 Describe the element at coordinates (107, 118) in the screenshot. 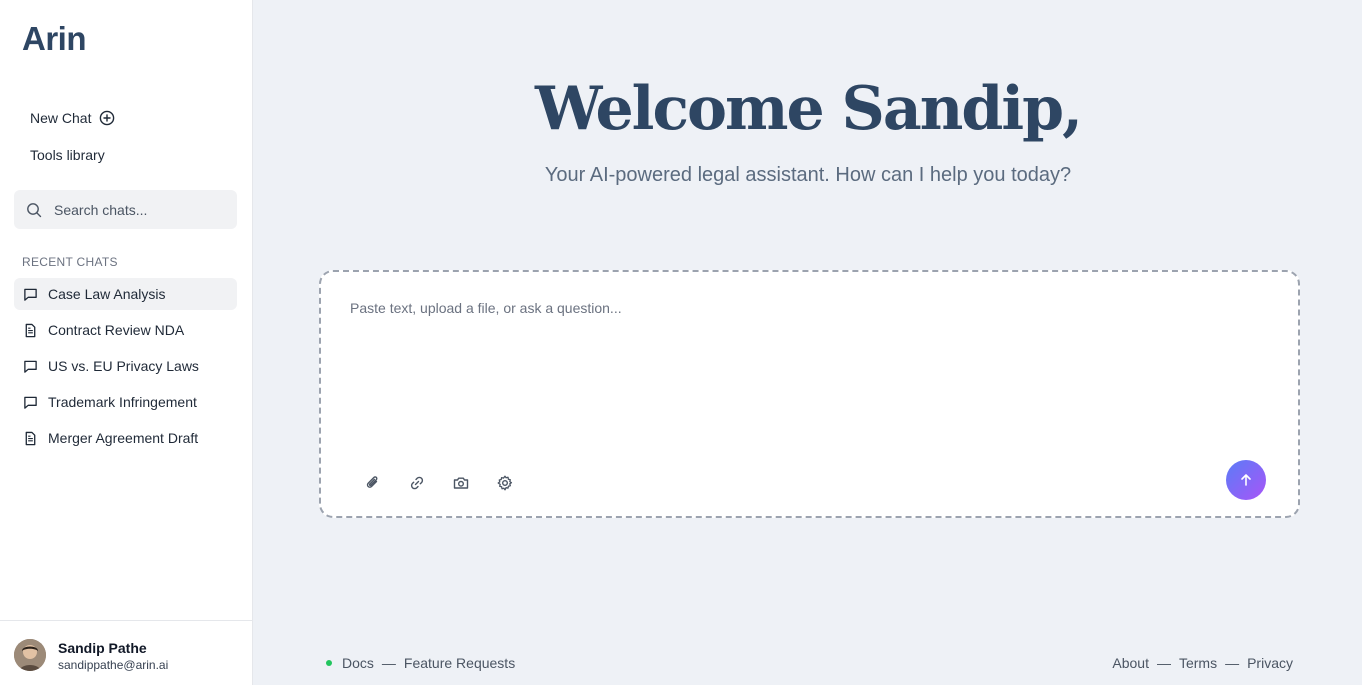

I see `plus-circle-icon` at that location.